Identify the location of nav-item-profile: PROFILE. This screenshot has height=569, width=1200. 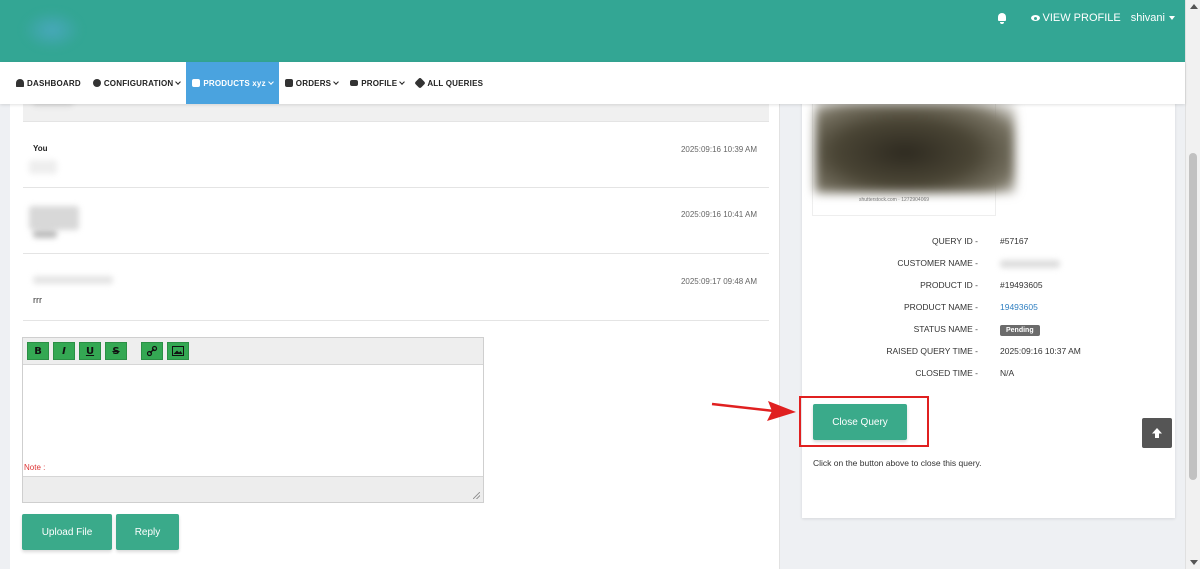
(377, 83).